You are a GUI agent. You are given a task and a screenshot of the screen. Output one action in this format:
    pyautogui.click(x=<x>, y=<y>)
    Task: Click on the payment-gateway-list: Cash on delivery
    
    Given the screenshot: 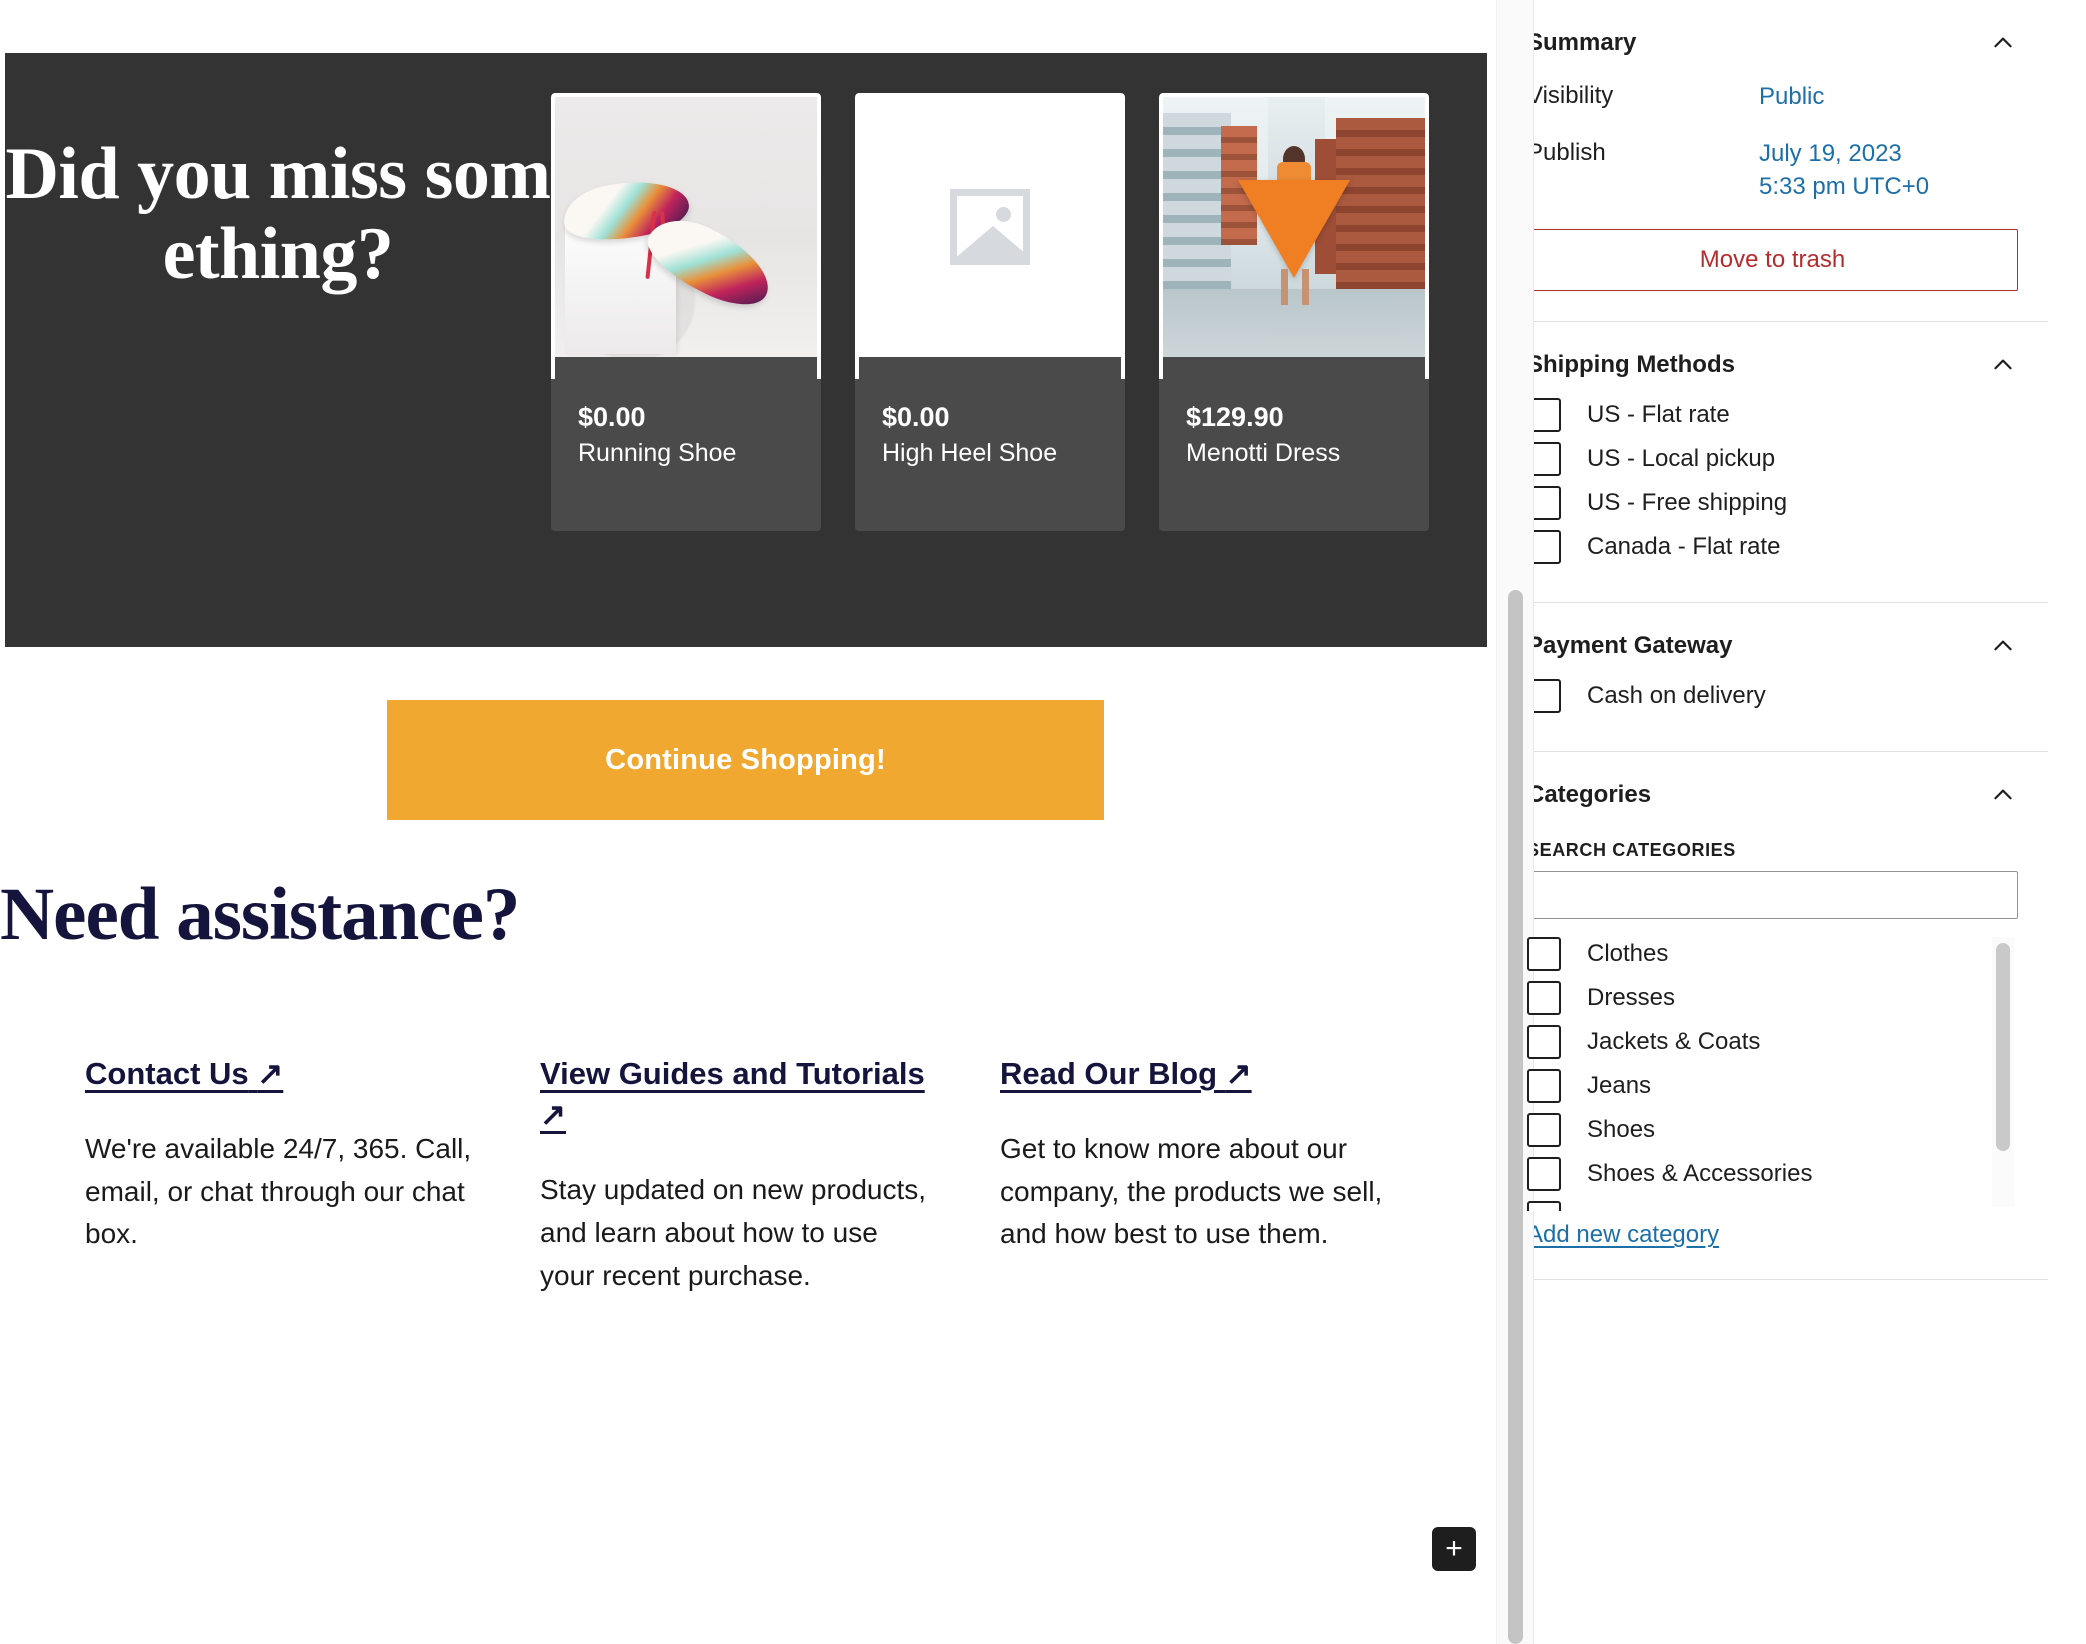 What is the action you would take?
    pyautogui.click(x=1772, y=712)
    